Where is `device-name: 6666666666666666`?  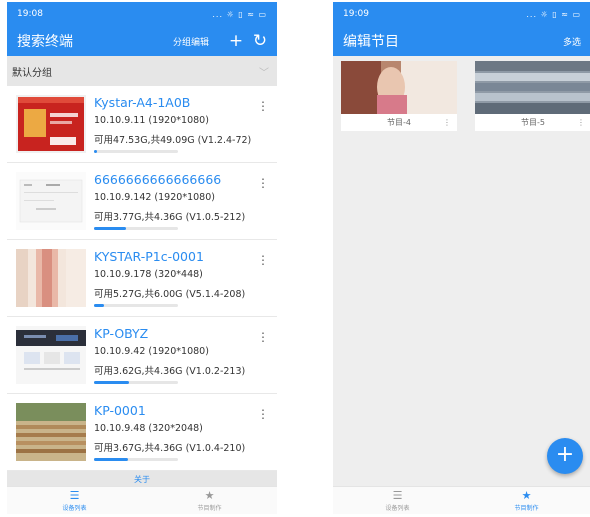 device-name: 6666666666666666 is located at coordinates (158, 179).